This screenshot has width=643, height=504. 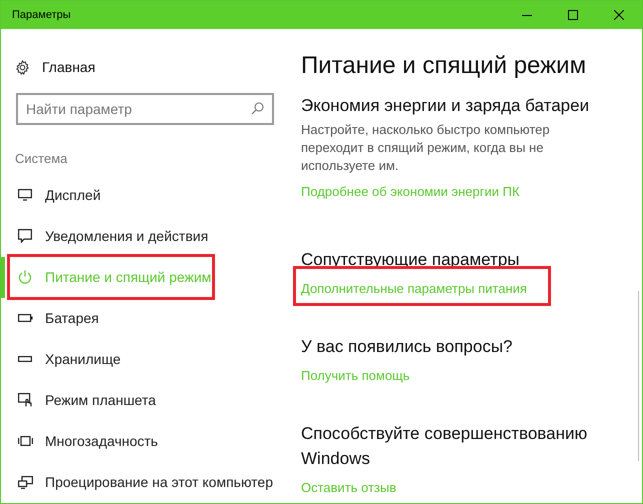 I want to click on nav-item: Хранилище, so click(x=143, y=359).